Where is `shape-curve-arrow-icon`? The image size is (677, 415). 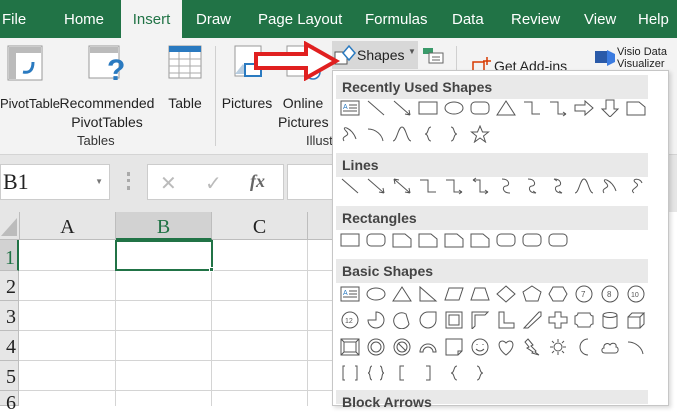
shape-curve-arrow-icon is located at coordinates (532, 186).